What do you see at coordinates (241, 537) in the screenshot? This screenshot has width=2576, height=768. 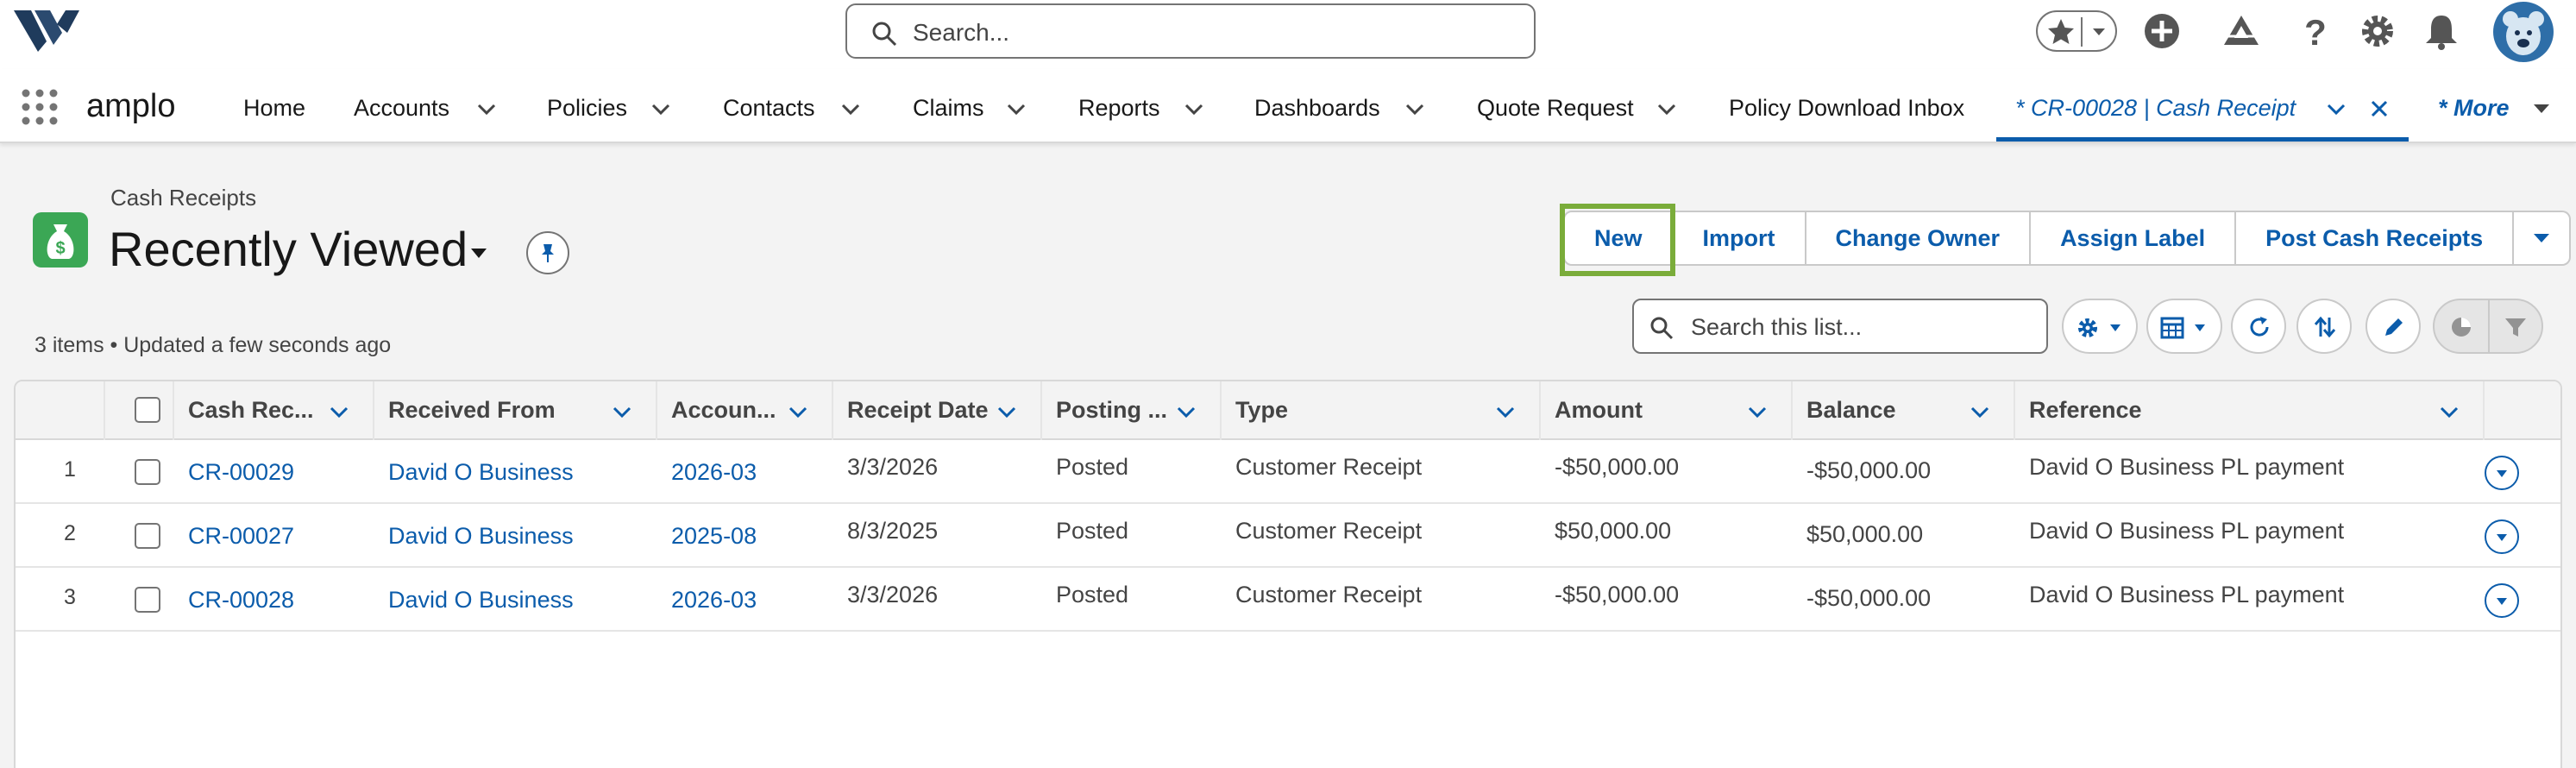 I see `cash-receipt-link: CR-00027` at bounding box center [241, 537].